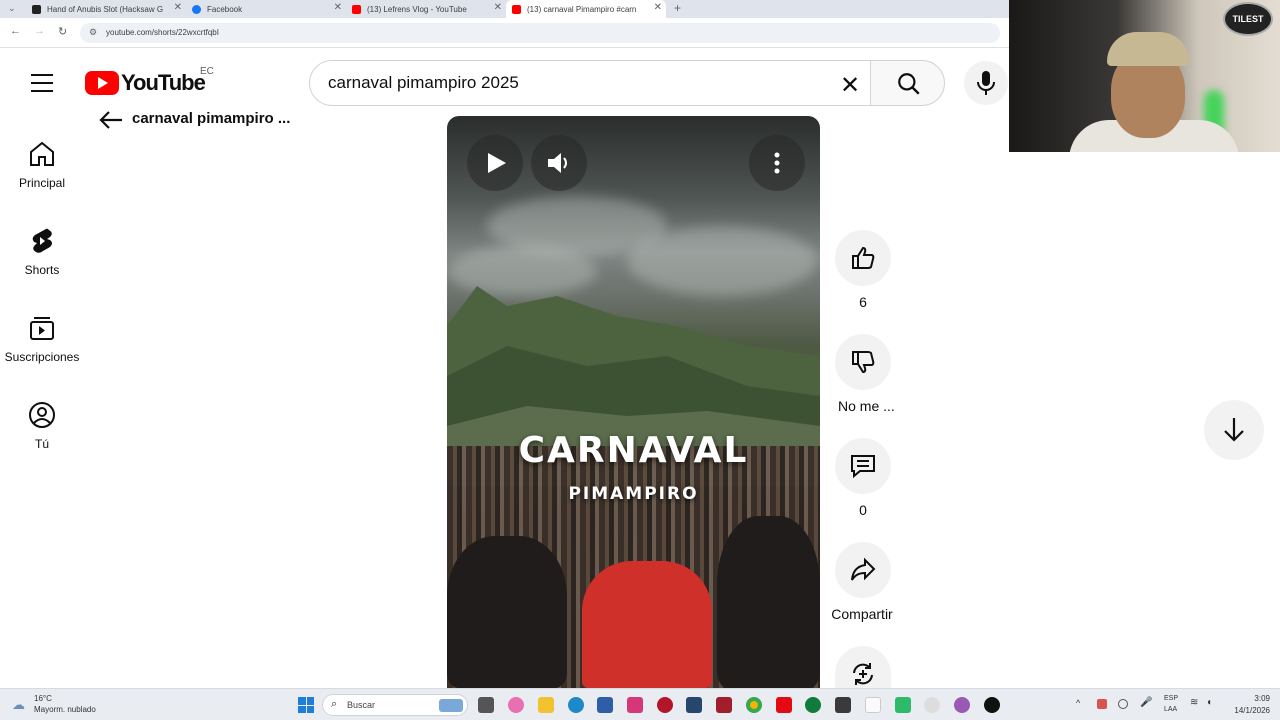  Describe the element at coordinates (65, 709) in the screenshot. I see `weather-description: Mayorm. nublado` at that location.